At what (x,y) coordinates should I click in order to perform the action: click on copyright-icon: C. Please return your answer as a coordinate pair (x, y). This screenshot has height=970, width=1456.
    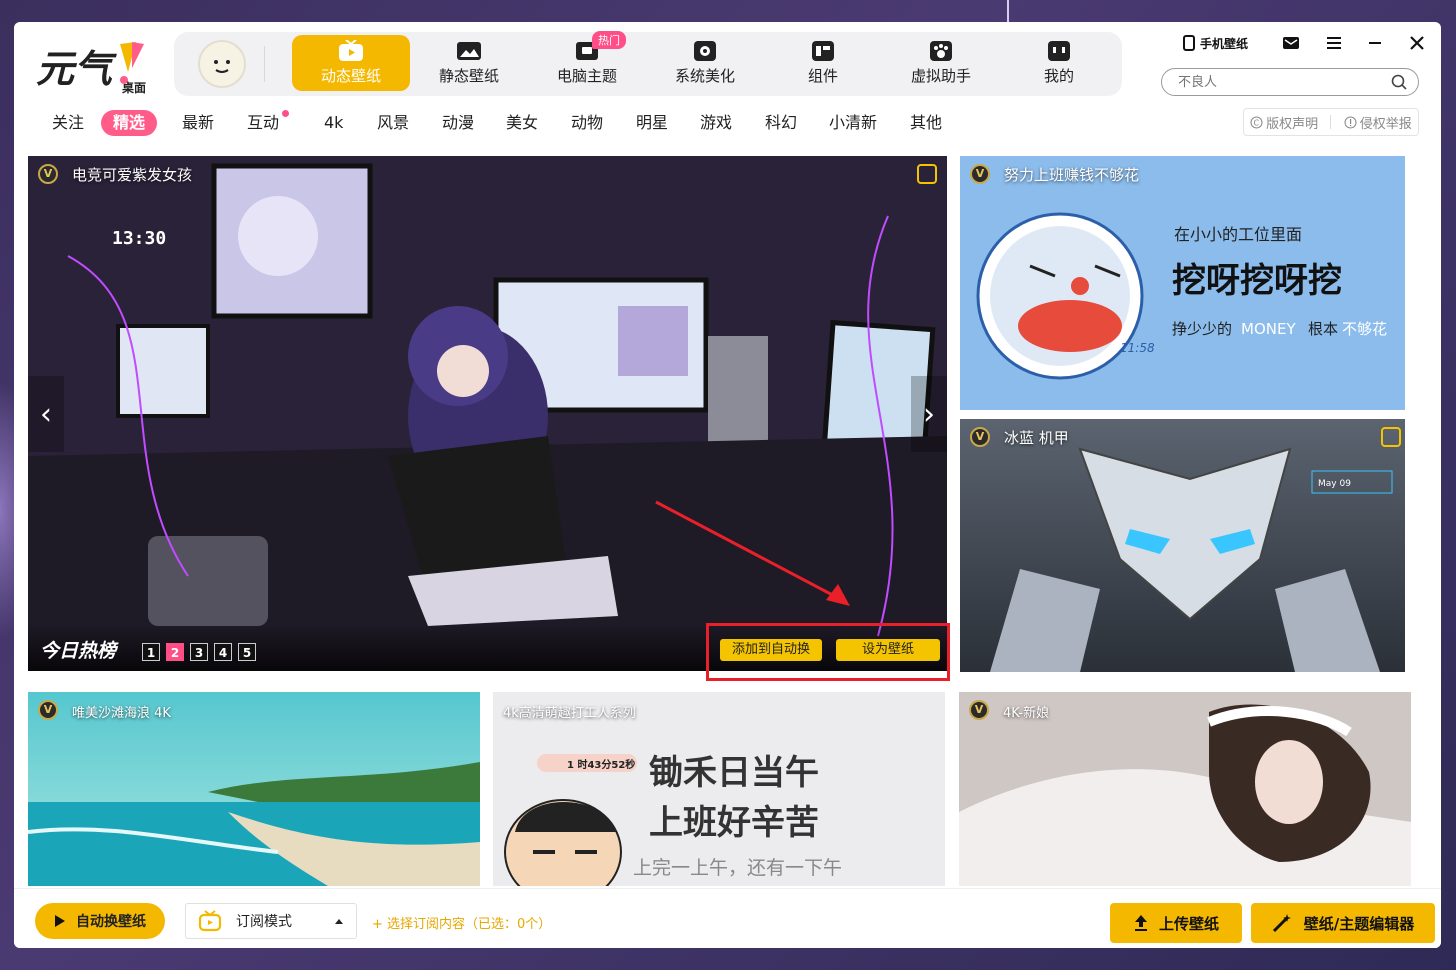
    Looking at the image, I should click on (1256, 122).